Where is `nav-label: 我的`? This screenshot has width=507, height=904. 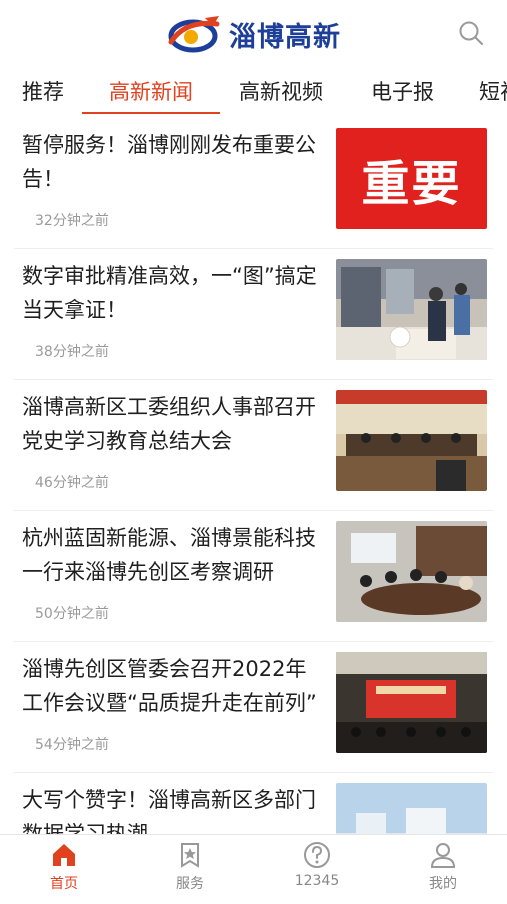 nav-label: 我的 is located at coordinates (443, 884).